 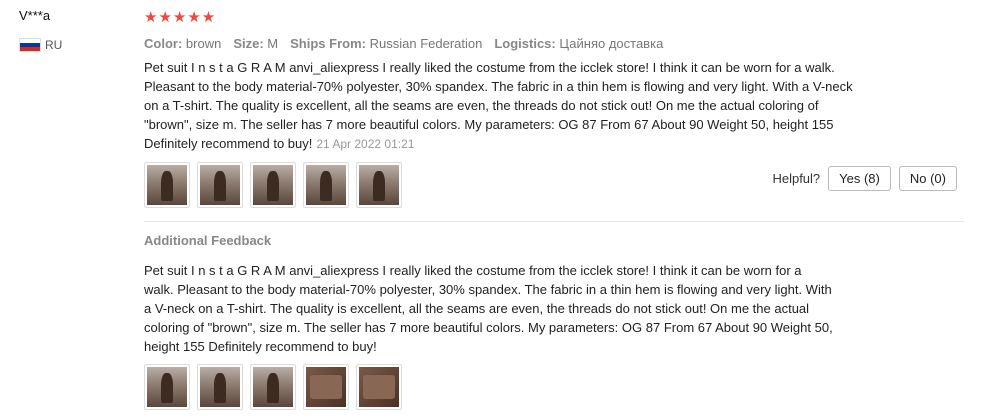 What do you see at coordinates (54, 45) in the screenshot?
I see `country-code: RU` at bounding box center [54, 45].